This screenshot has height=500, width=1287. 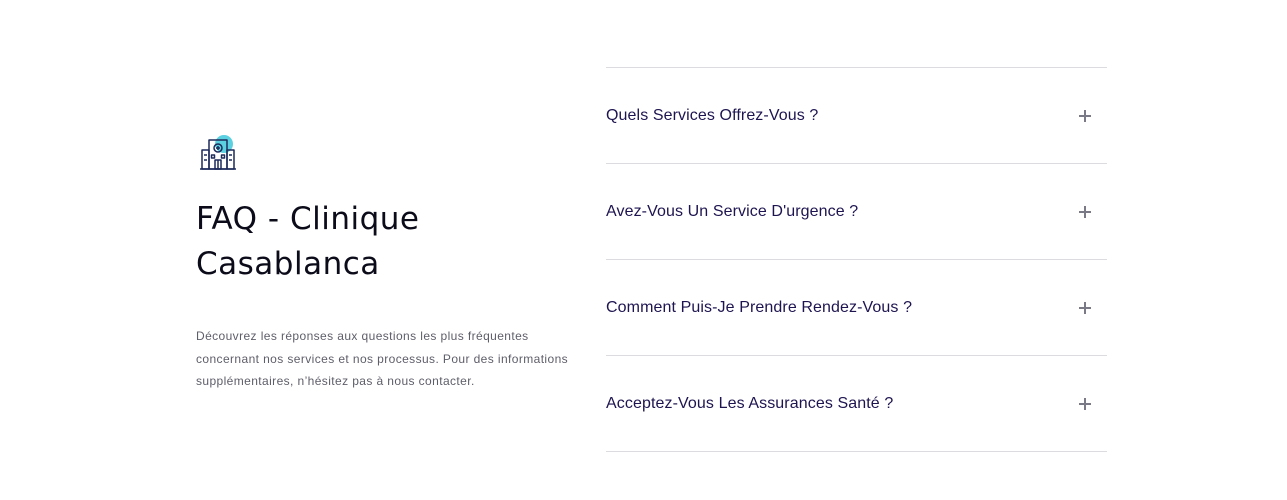 What do you see at coordinates (732, 212) in the screenshot?
I see `faq-question: Avez-Vous Un Service D'urgence ?` at bounding box center [732, 212].